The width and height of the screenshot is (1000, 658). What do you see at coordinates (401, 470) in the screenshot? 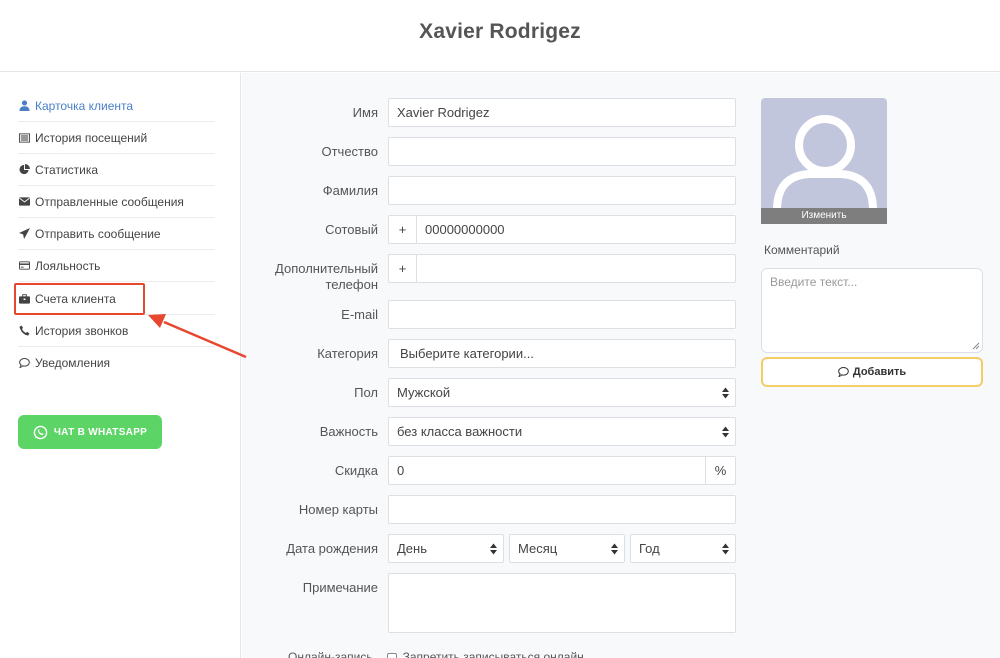
I see `discount-value: 0` at bounding box center [401, 470].